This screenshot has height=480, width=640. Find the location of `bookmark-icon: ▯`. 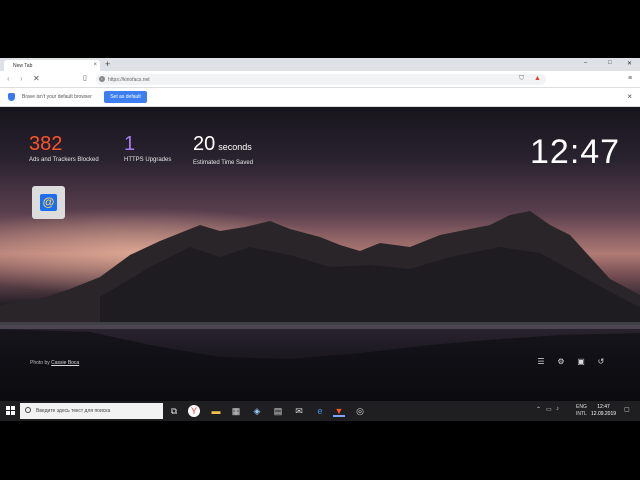

bookmark-icon: ▯ is located at coordinates (85, 78).